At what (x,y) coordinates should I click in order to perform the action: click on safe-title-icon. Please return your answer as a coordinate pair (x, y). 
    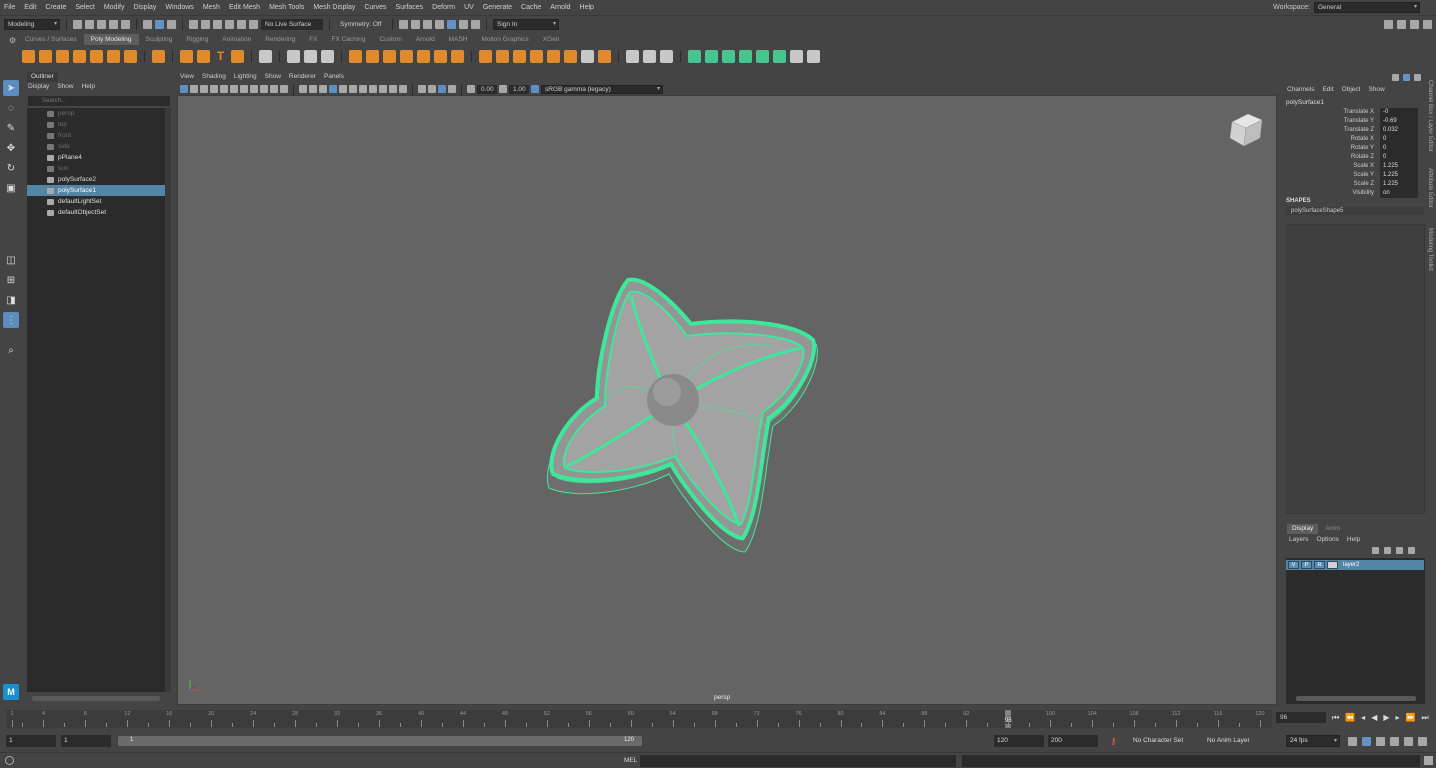
    Looking at the image, I should click on (284, 89).